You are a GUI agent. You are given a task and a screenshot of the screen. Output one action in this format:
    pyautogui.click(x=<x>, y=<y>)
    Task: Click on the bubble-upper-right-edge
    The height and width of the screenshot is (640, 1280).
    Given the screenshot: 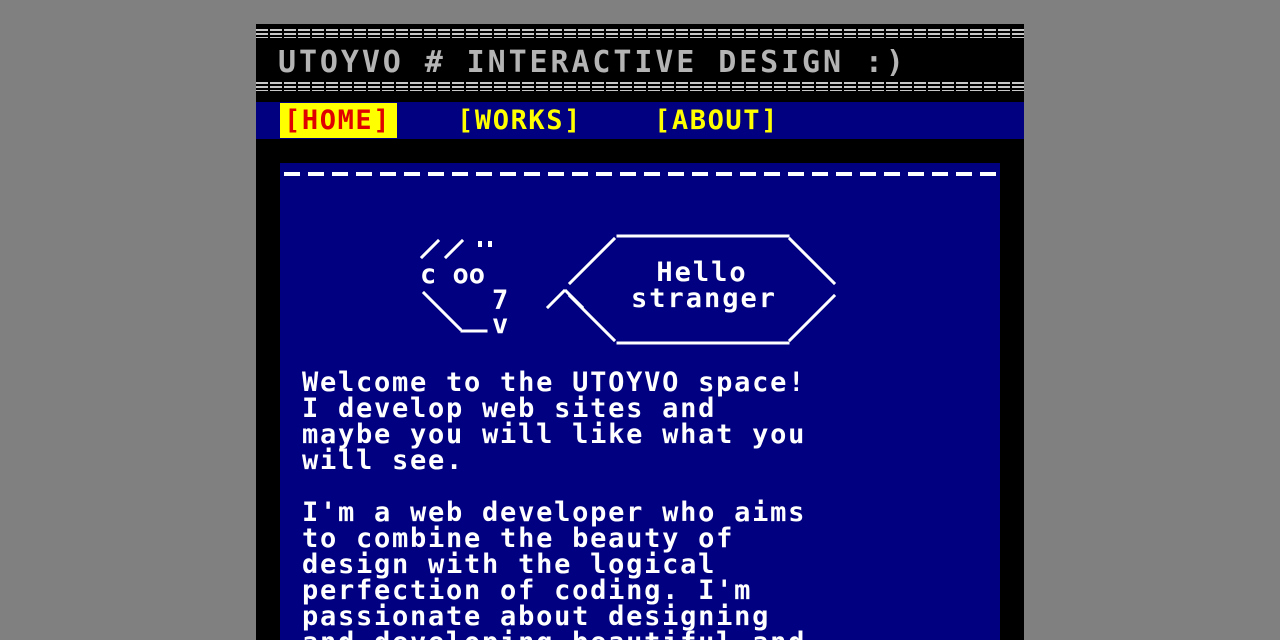 What is the action you would take?
    pyautogui.click(x=812, y=261)
    